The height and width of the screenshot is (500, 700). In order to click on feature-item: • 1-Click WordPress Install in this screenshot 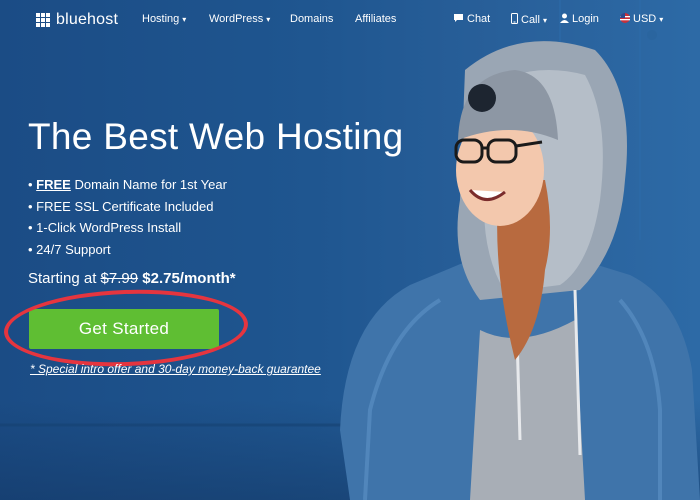, I will do `click(105, 227)`.